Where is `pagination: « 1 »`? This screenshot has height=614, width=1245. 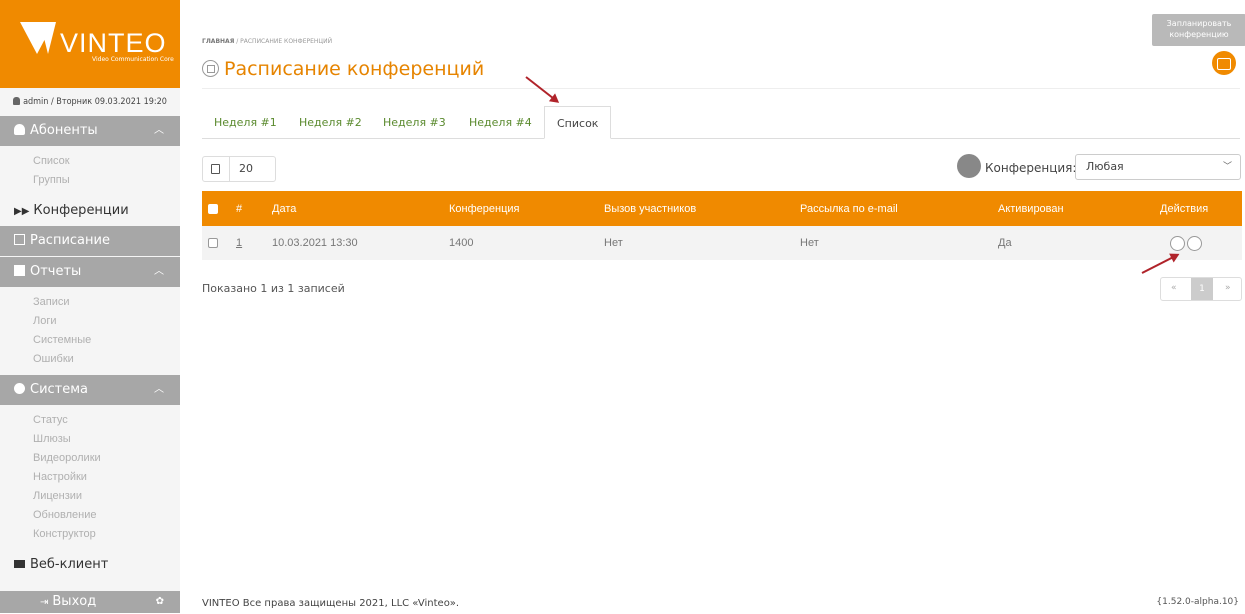 pagination: « 1 » is located at coordinates (1201, 289).